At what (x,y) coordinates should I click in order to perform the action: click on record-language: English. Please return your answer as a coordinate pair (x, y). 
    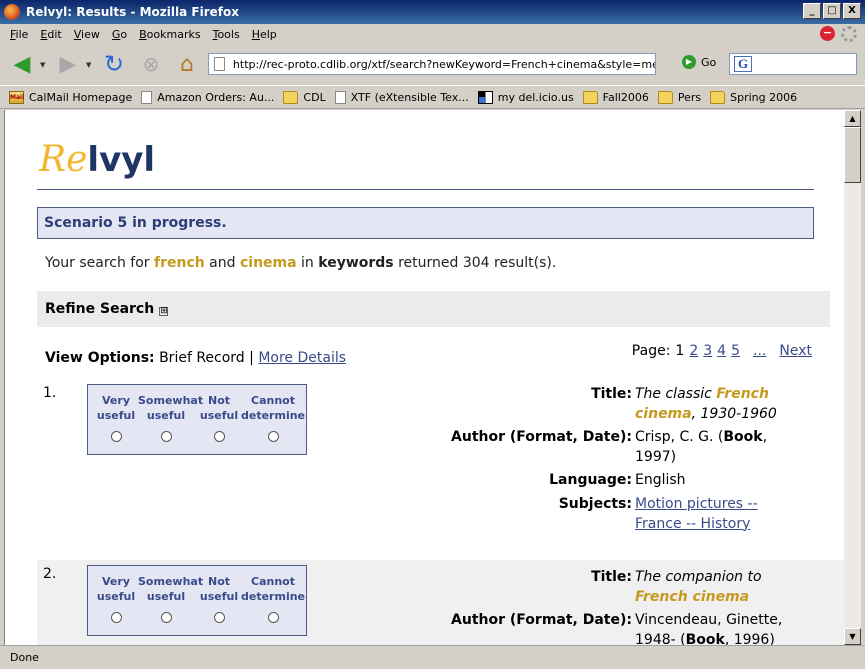
    Looking at the image, I should click on (660, 480).